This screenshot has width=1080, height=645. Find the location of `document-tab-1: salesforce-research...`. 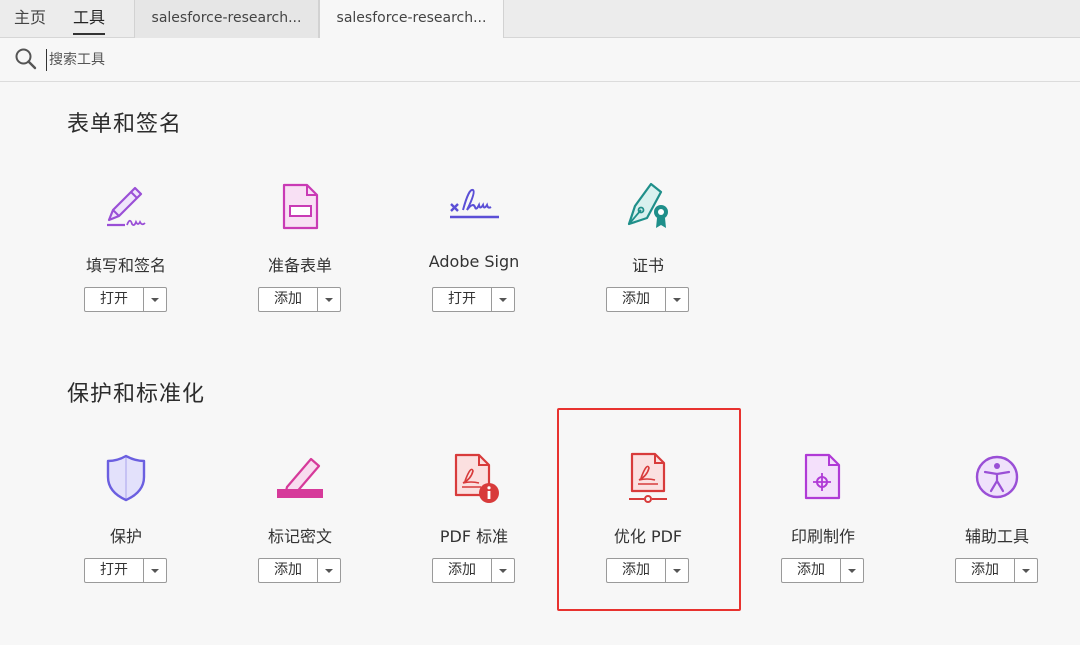

document-tab-1: salesforce-research... is located at coordinates (226, 19).